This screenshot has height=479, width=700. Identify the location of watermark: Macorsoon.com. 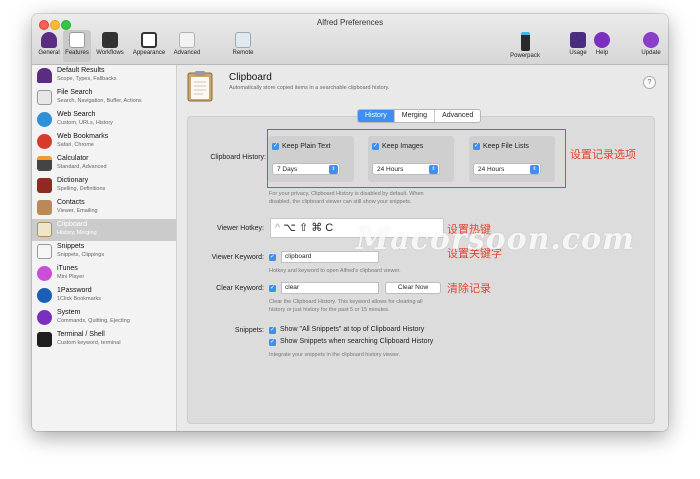
(495, 239).